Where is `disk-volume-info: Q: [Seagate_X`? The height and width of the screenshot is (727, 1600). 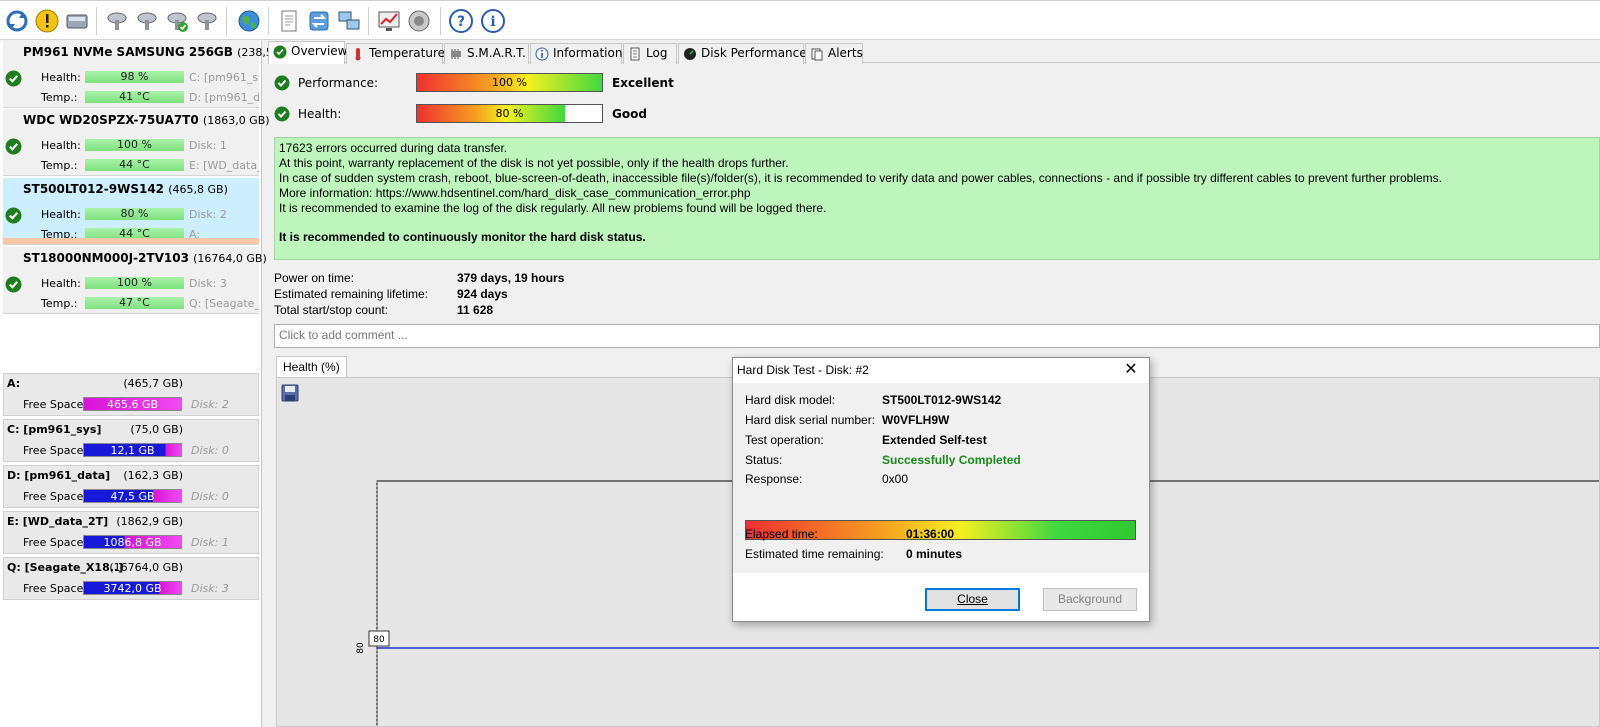
disk-volume-info: Q: [Seagate_X is located at coordinates (224, 303).